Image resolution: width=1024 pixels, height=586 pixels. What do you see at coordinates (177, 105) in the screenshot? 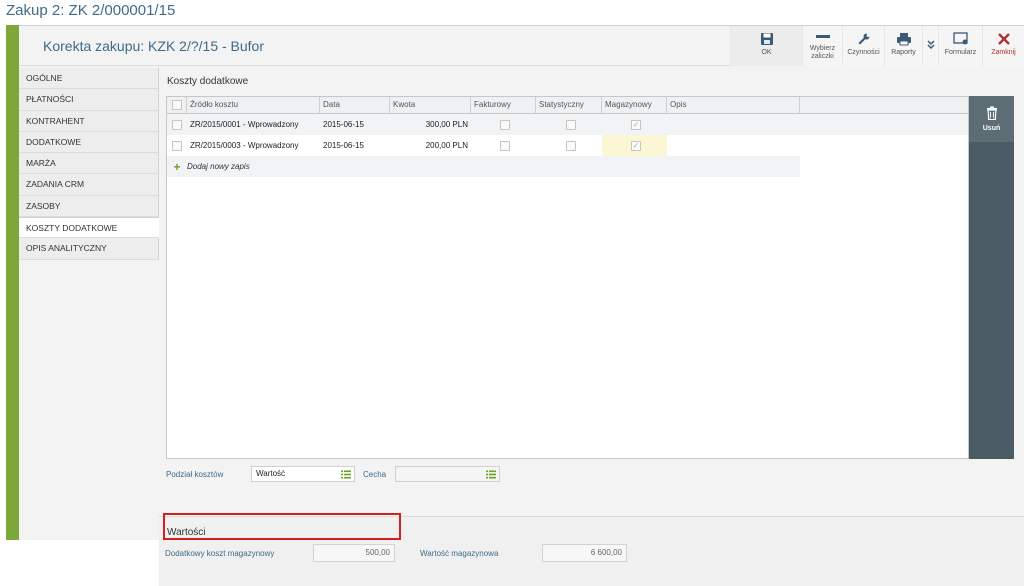
I see `select-all-checkbox` at bounding box center [177, 105].